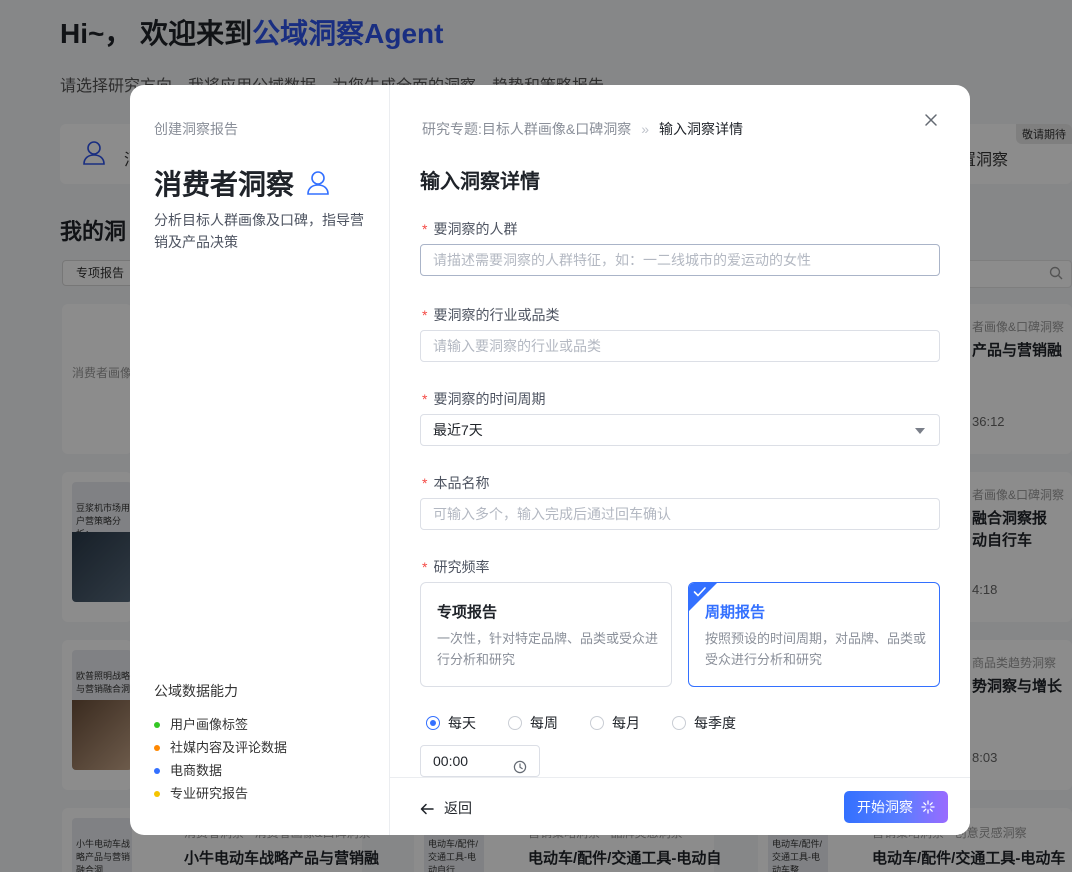 The image size is (1072, 872). I want to click on report-type-name: 消费者洞察, so click(224, 184).